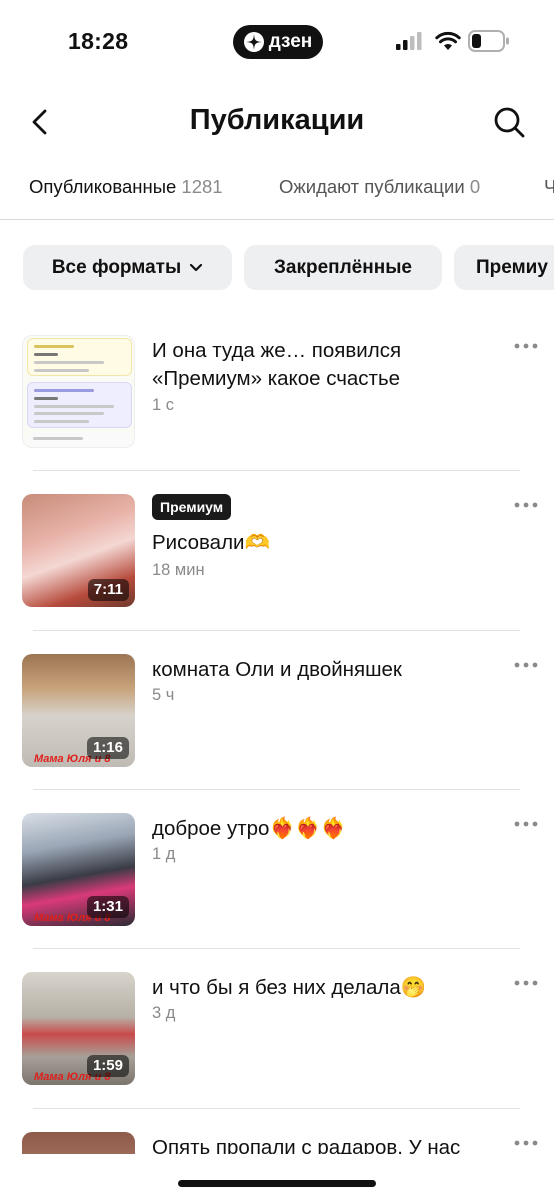  Describe the element at coordinates (163, 695) in the screenshot. I see `publication-time: 5 ч` at that location.